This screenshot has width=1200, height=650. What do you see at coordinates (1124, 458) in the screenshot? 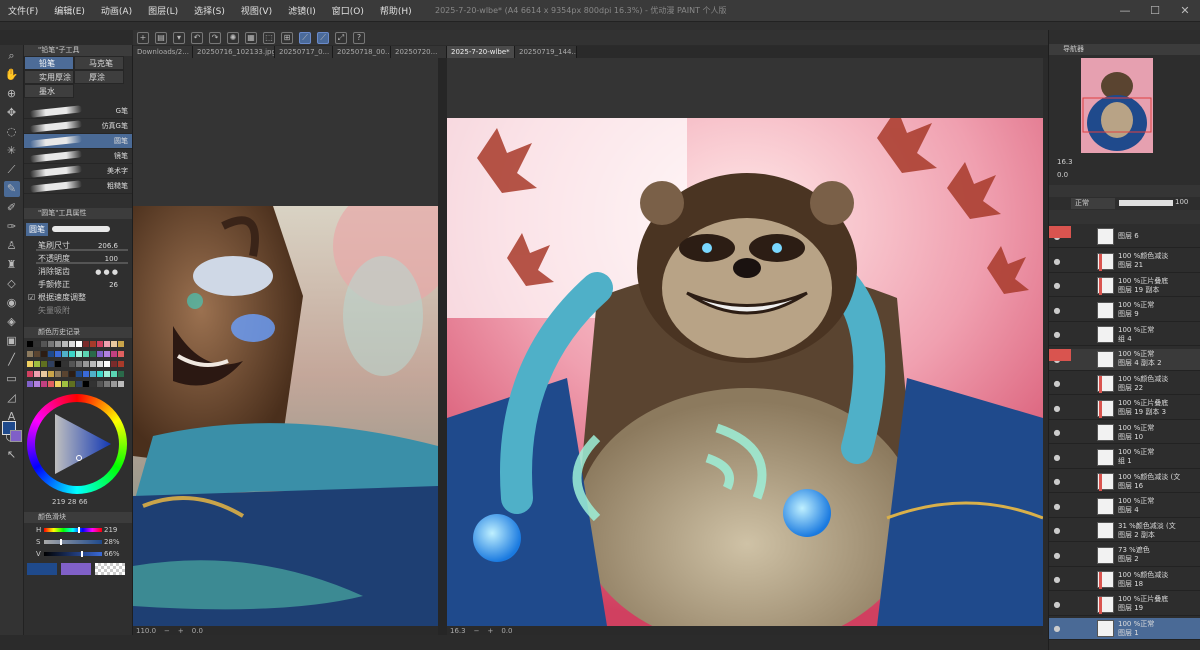
I see `layer-row: ● 100 %正常组 1` at bounding box center [1124, 458].